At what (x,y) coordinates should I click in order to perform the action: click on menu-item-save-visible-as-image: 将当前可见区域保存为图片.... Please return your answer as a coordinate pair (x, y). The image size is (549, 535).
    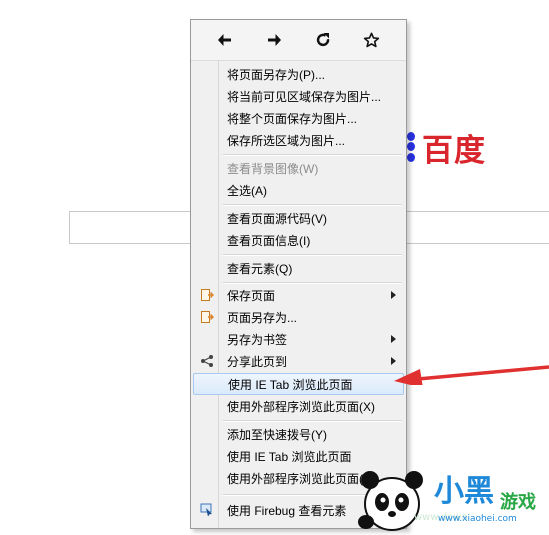
    Looking at the image, I should click on (298, 96).